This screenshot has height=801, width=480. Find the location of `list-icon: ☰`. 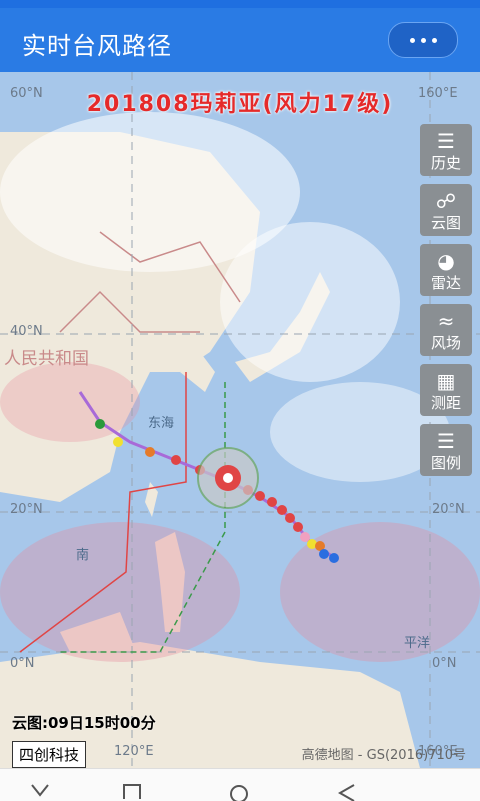

list-icon: ☰ is located at coordinates (446, 441).